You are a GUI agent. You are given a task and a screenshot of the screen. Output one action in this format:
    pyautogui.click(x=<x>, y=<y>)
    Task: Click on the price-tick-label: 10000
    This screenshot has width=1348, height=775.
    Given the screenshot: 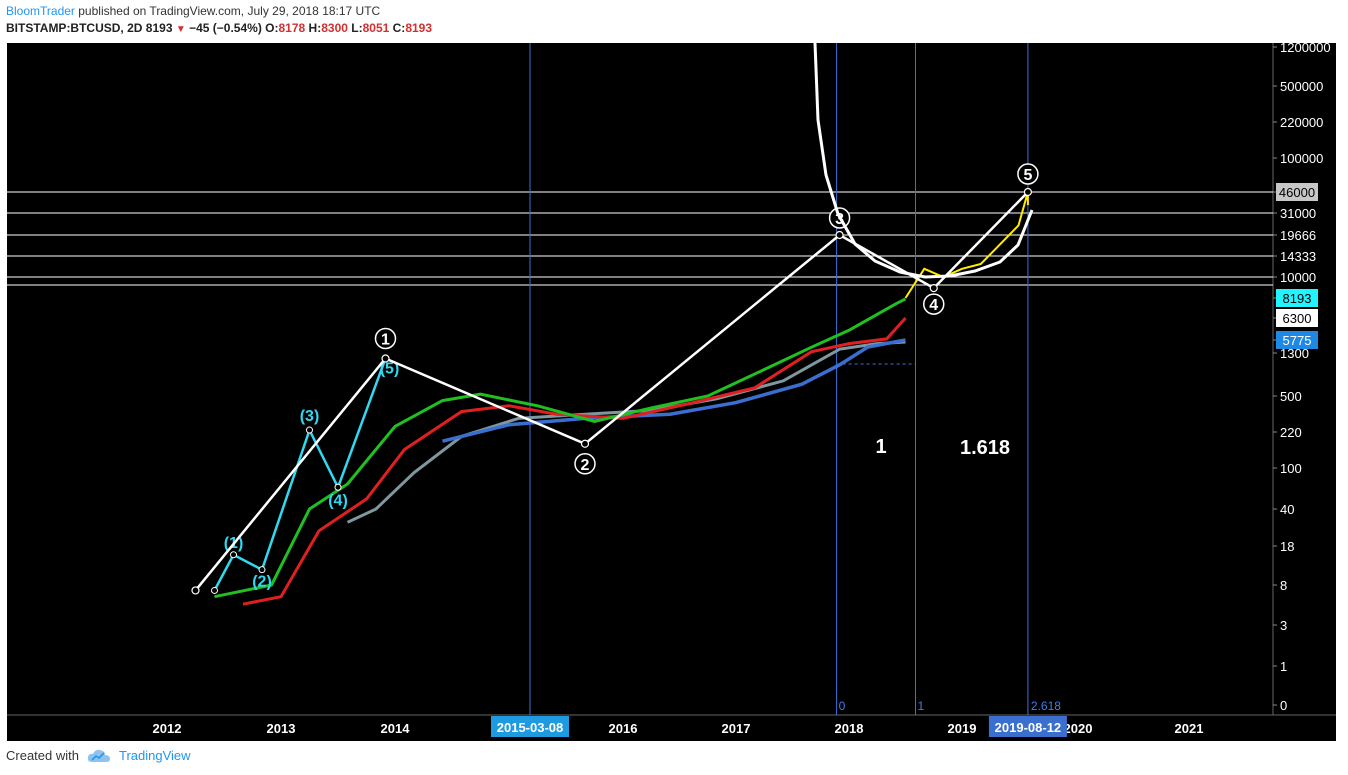 What is the action you would take?
    pyautogui.click(x=1298, y=277)
    